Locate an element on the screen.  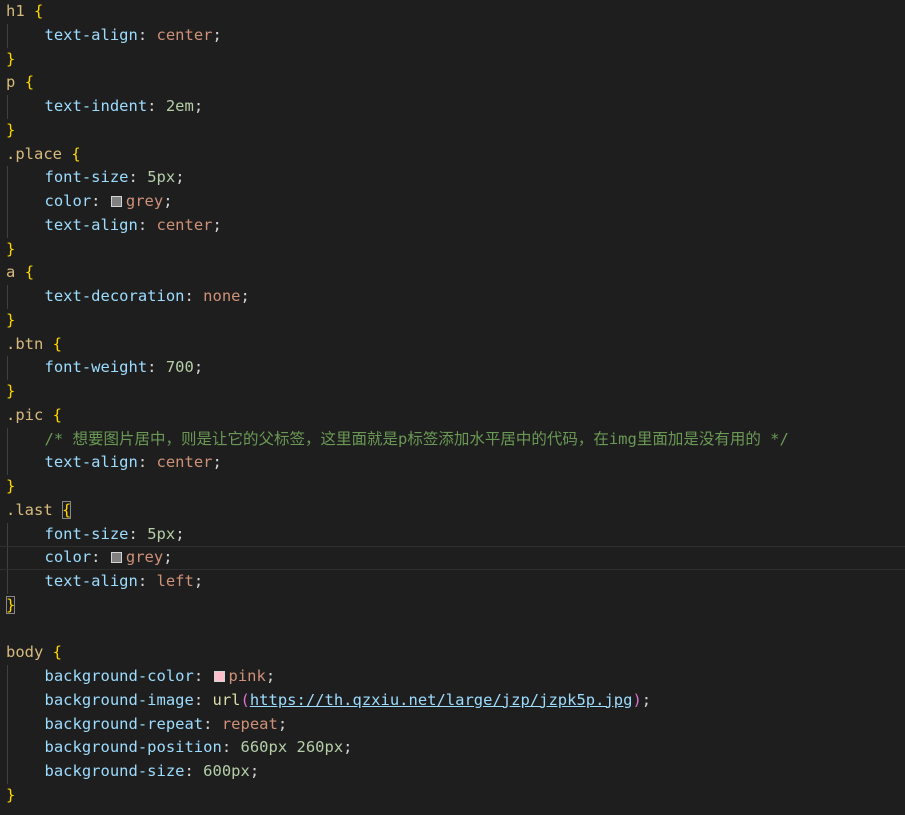
property: color is located at coordinates (68, 557).